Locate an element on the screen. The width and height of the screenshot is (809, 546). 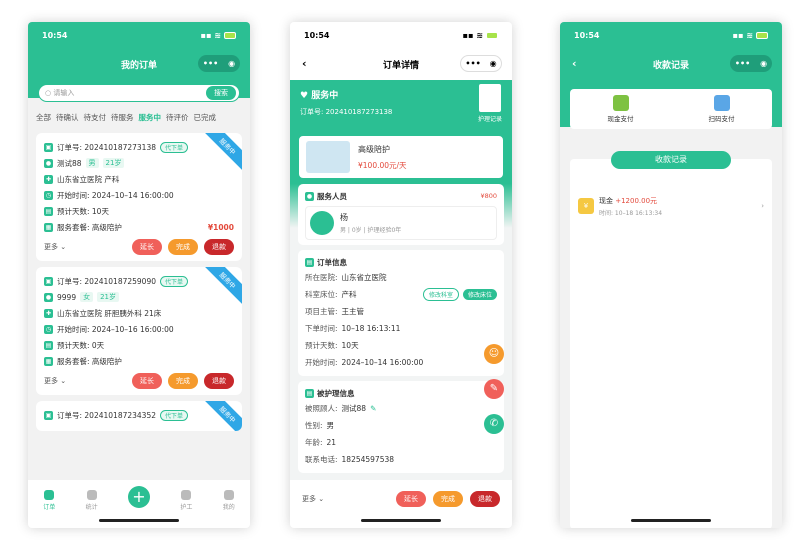
tab-to-serve: 待服务 is located at coordinates (122, 117).